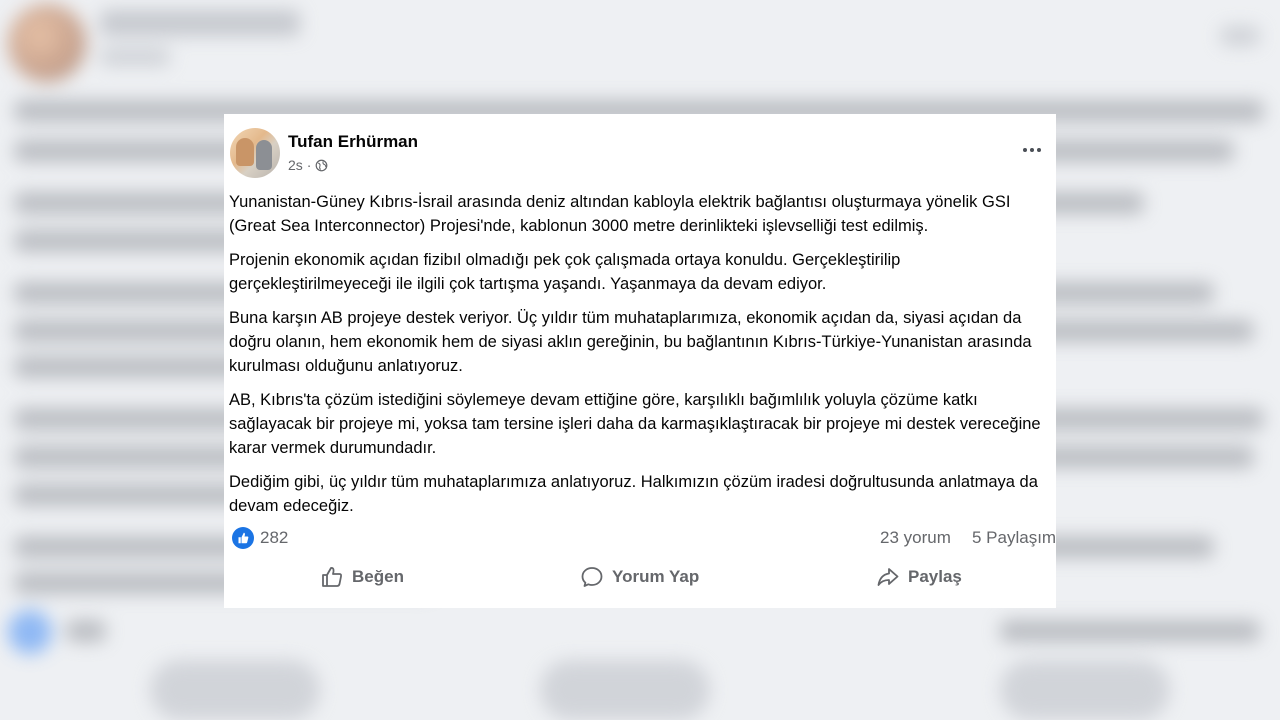 The width and height of the screenshot is (1280, 720). What do you see at coordinates (935, 576) in the screenshot?
I see `share-label: Paylaş` at bounding box center [935, 576].